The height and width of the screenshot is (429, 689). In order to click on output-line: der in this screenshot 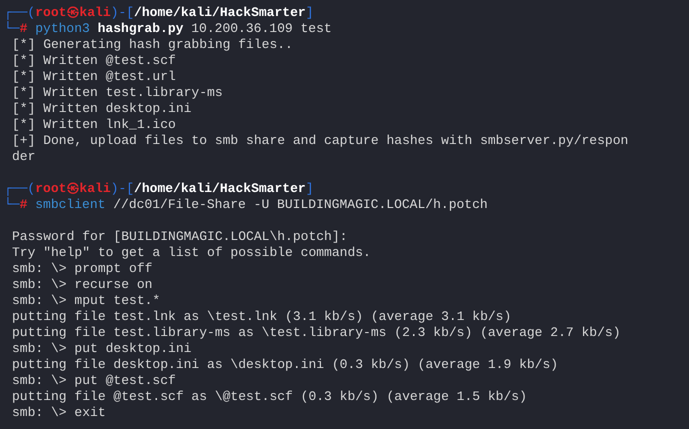, I will do `click(24, 157)`.